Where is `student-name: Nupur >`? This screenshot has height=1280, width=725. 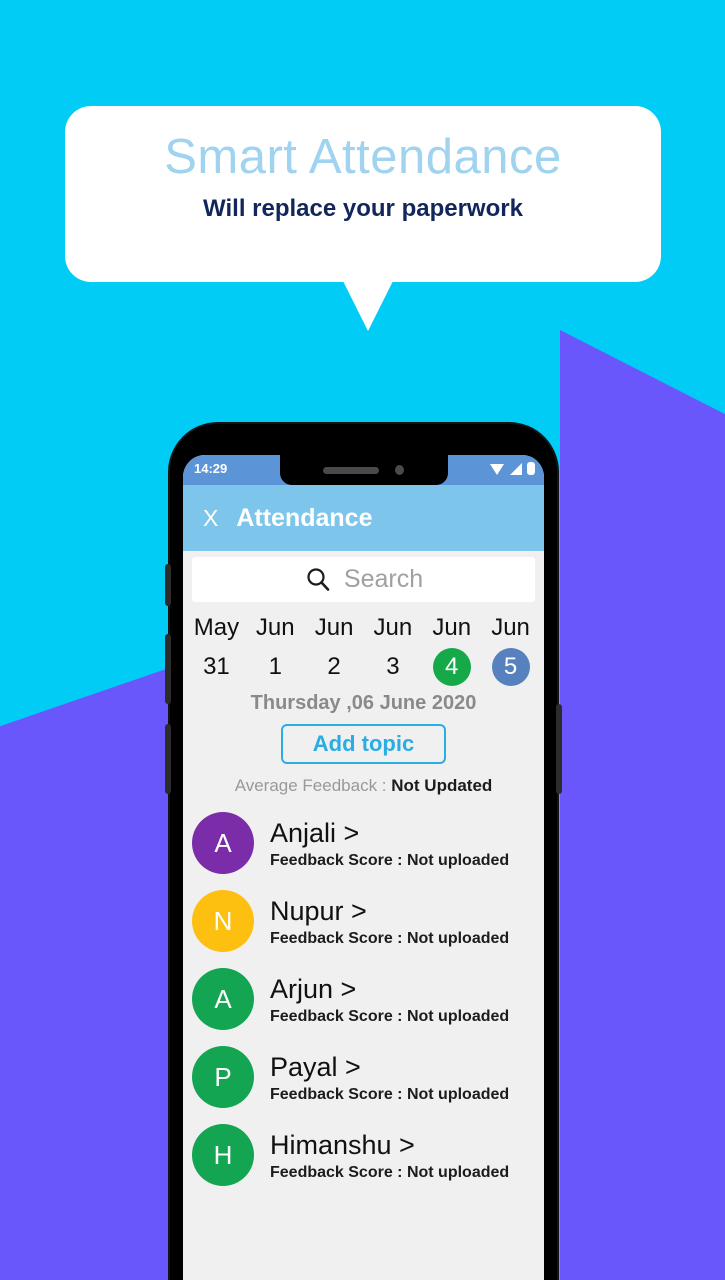
student-name: Nupur > is located at coordinates (407, 911).